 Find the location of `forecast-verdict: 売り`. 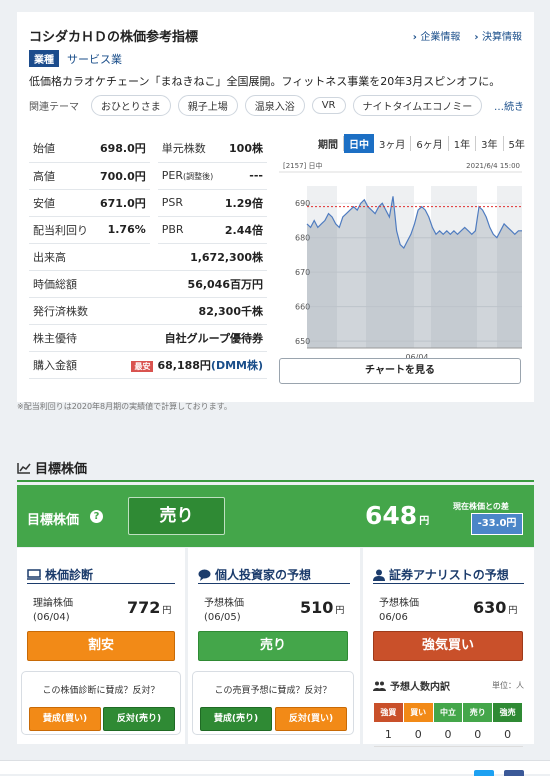

forecast-verdict: 売り is located at coordinates (273, 646).